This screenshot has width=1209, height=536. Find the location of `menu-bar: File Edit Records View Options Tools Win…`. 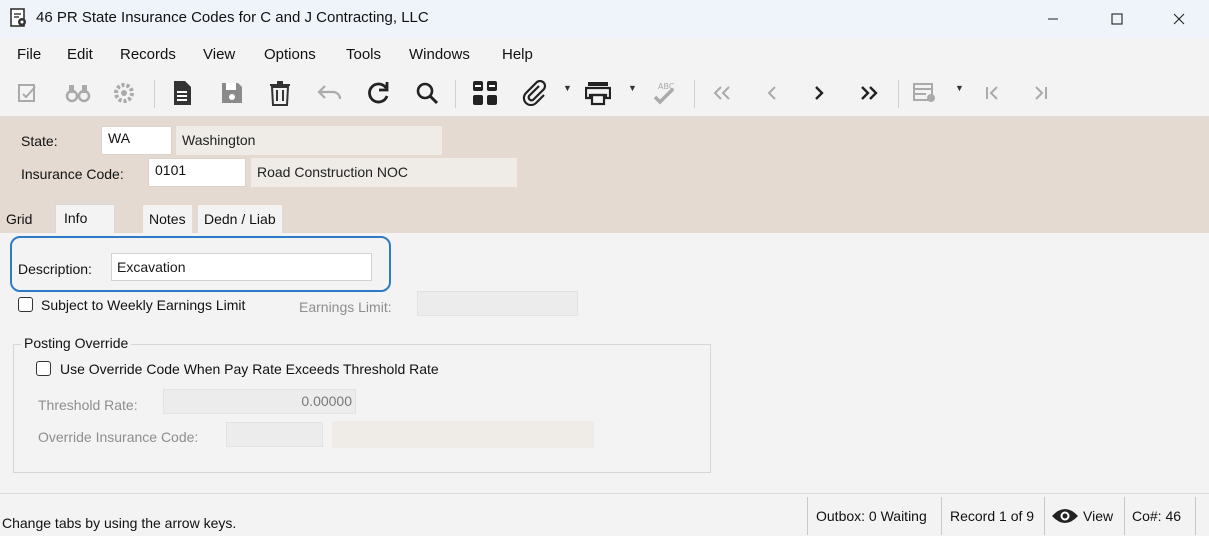

menu-bar: File Edit Records View Options Tools Win… is located at coordinates (604, 55).